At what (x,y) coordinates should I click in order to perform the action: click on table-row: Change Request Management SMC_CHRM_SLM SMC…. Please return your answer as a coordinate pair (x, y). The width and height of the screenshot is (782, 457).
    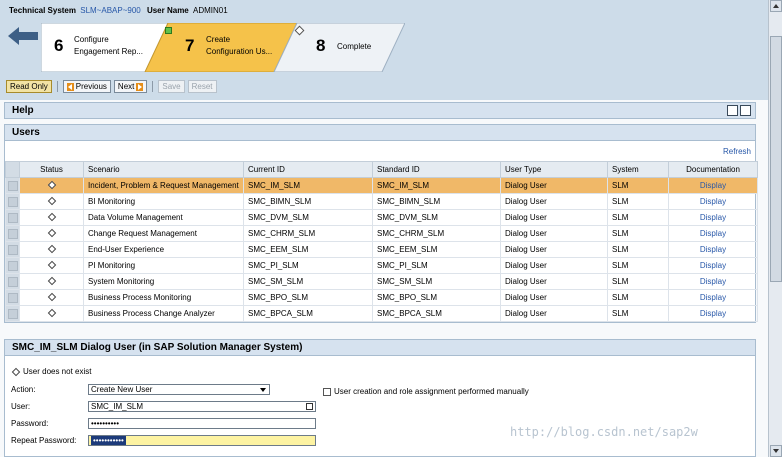
    Looking at the image, I should click on (381, 233).